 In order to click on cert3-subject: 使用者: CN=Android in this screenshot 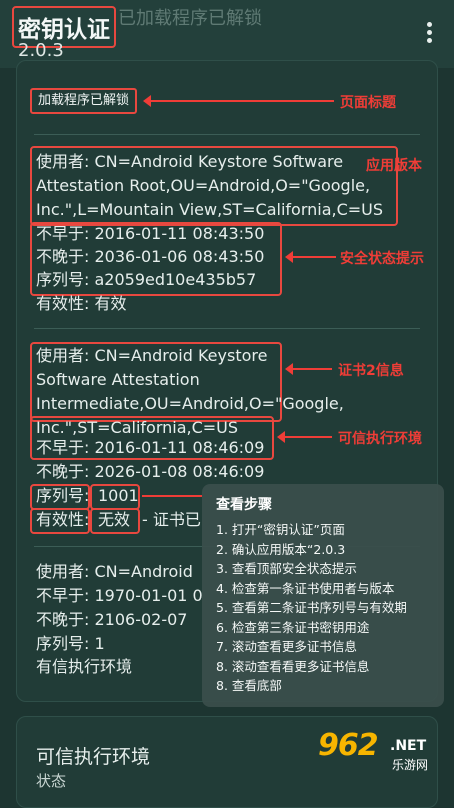, I will do `click(114, 571)`.